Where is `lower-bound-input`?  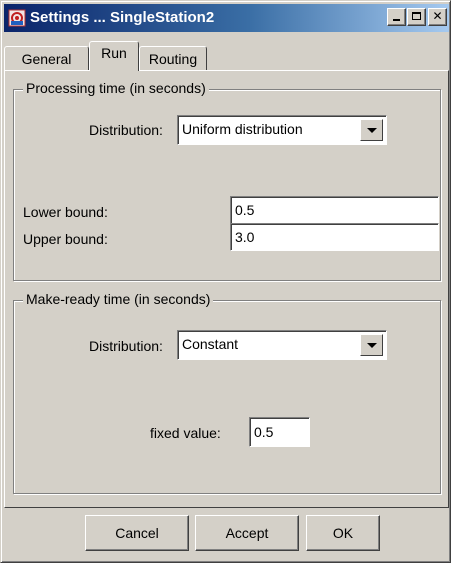
lower-bound-input is located at coordinates (334, 210).